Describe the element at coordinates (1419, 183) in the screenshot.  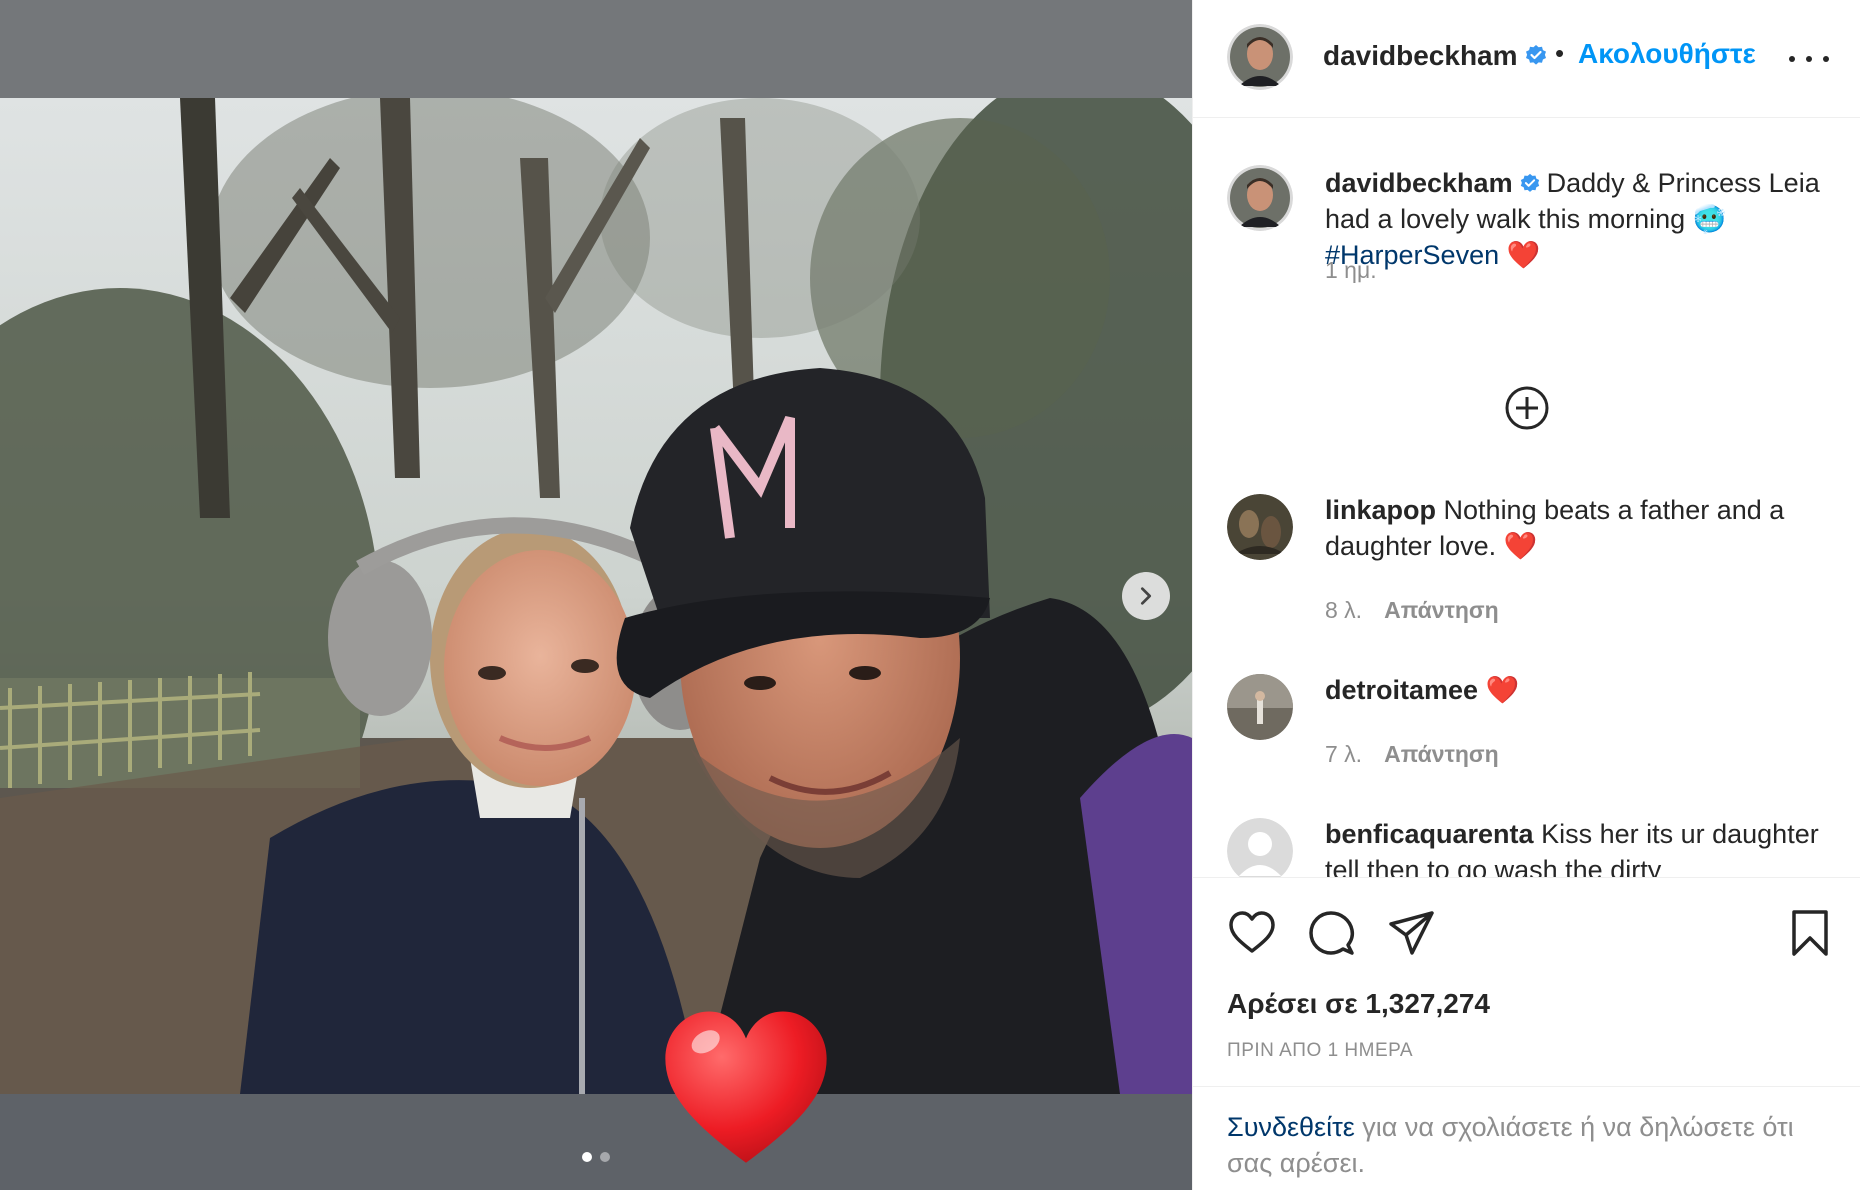
I see `caption-username: davidbeckham` at that location.